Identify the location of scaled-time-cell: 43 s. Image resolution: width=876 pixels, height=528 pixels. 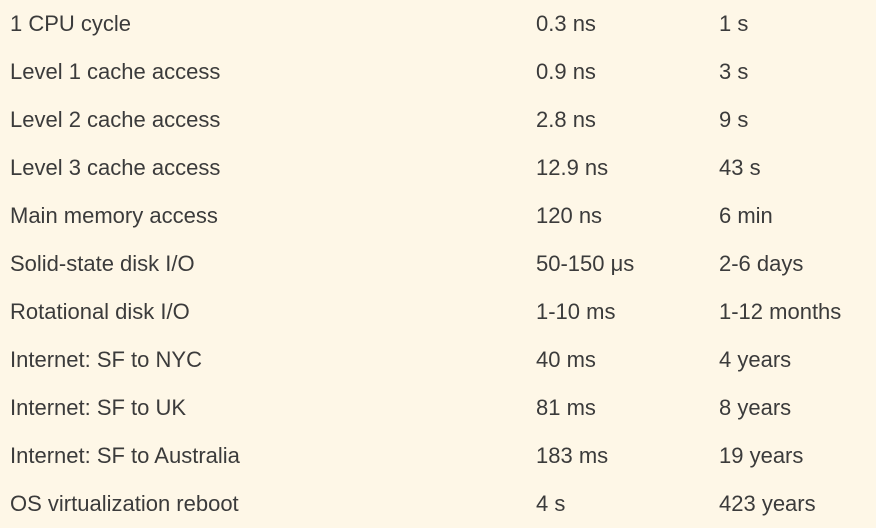
(740, 167).